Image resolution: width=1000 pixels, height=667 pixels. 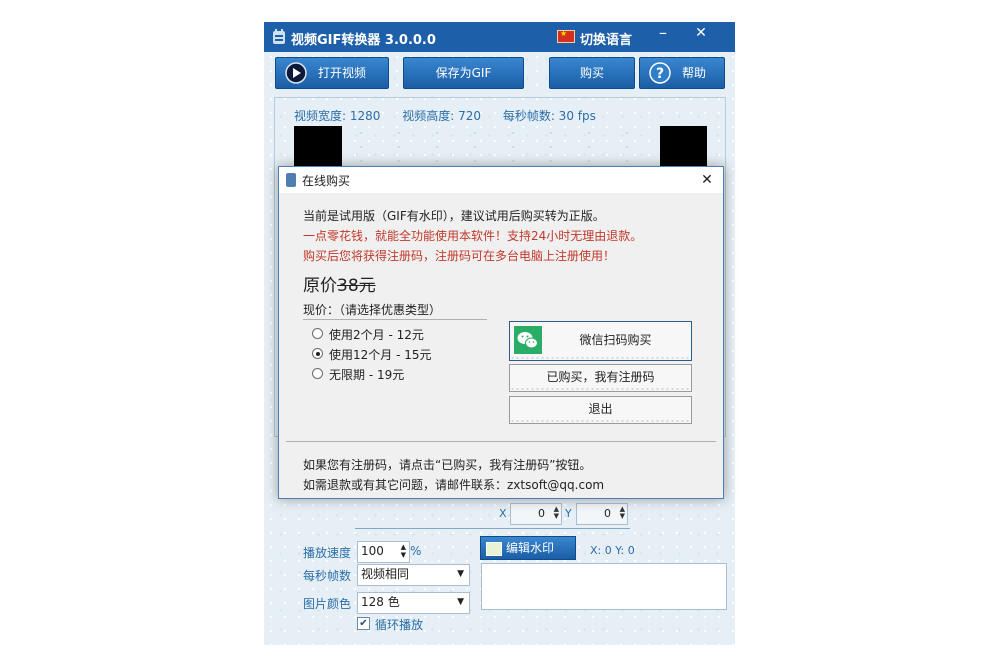 What do you see at coordinates (363, 623) in the screenshot?
I see `loop-checkbox: ✔` at bounding box center [363, 623].